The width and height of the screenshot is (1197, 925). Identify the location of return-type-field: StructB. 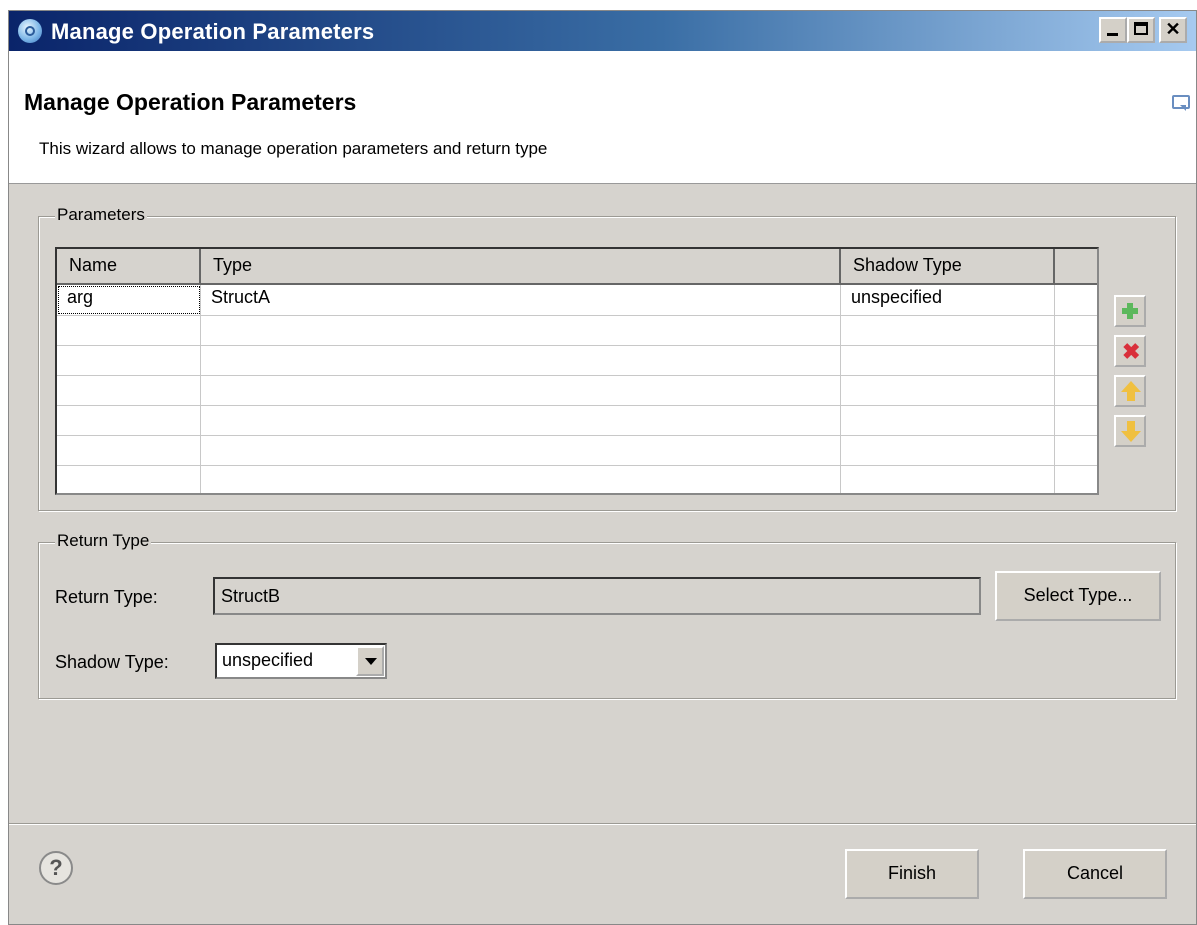
(597, 596).